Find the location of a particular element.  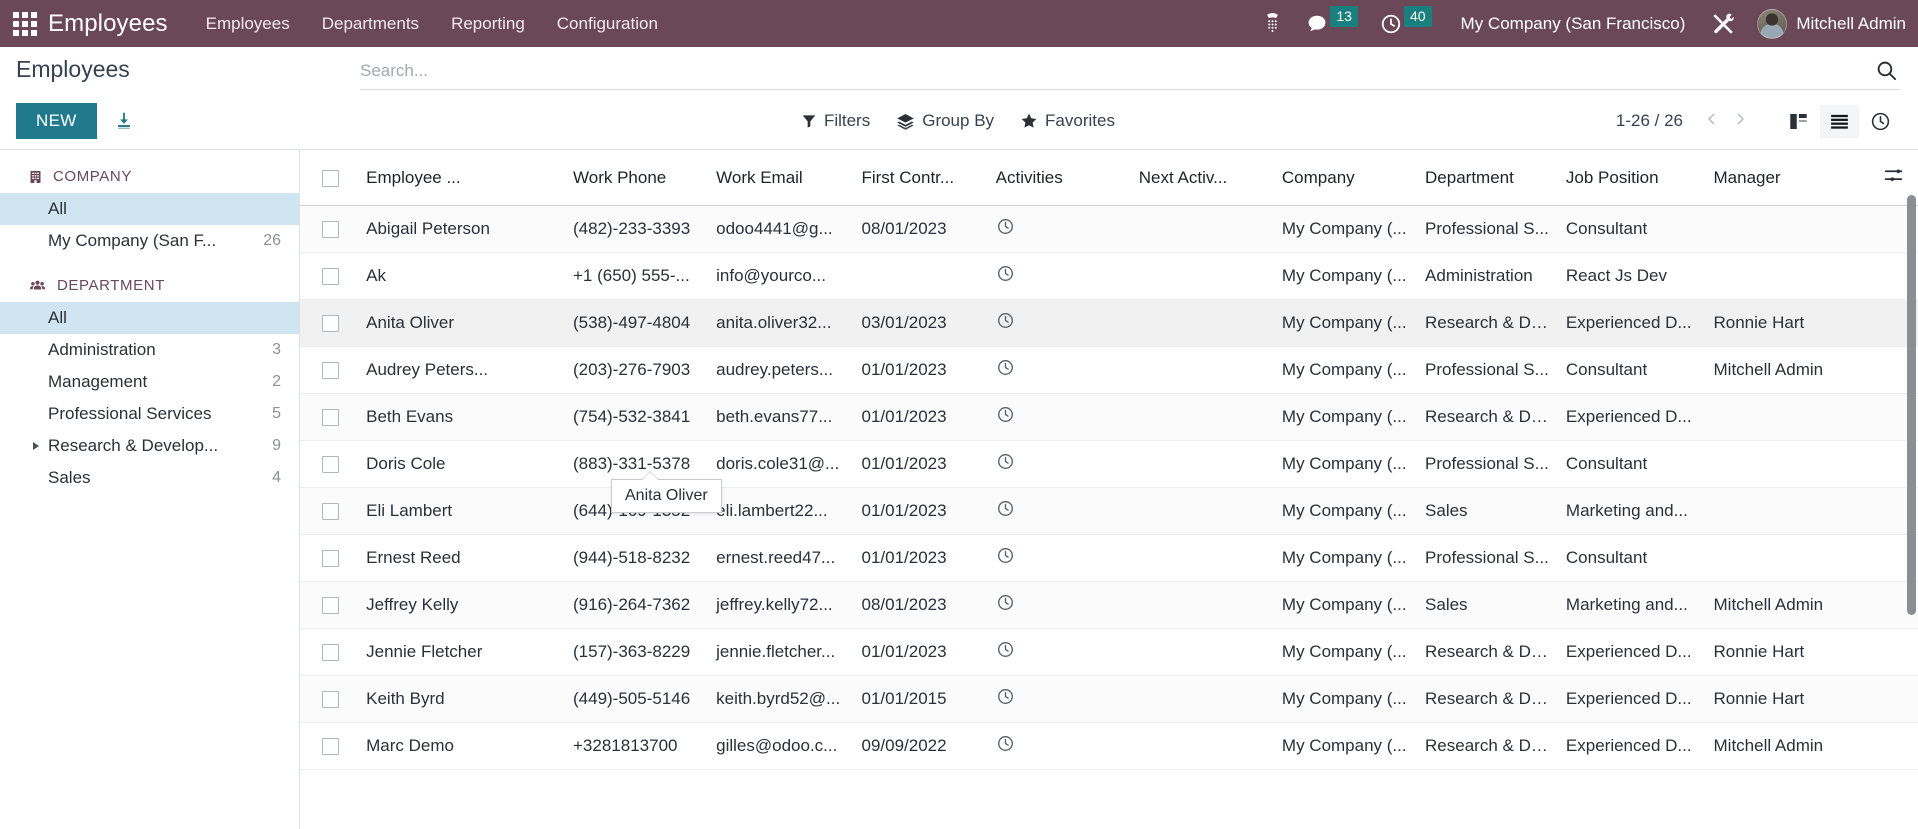

cell-work-phone: (203)-276-7903 is located at coordinates (637, 370).